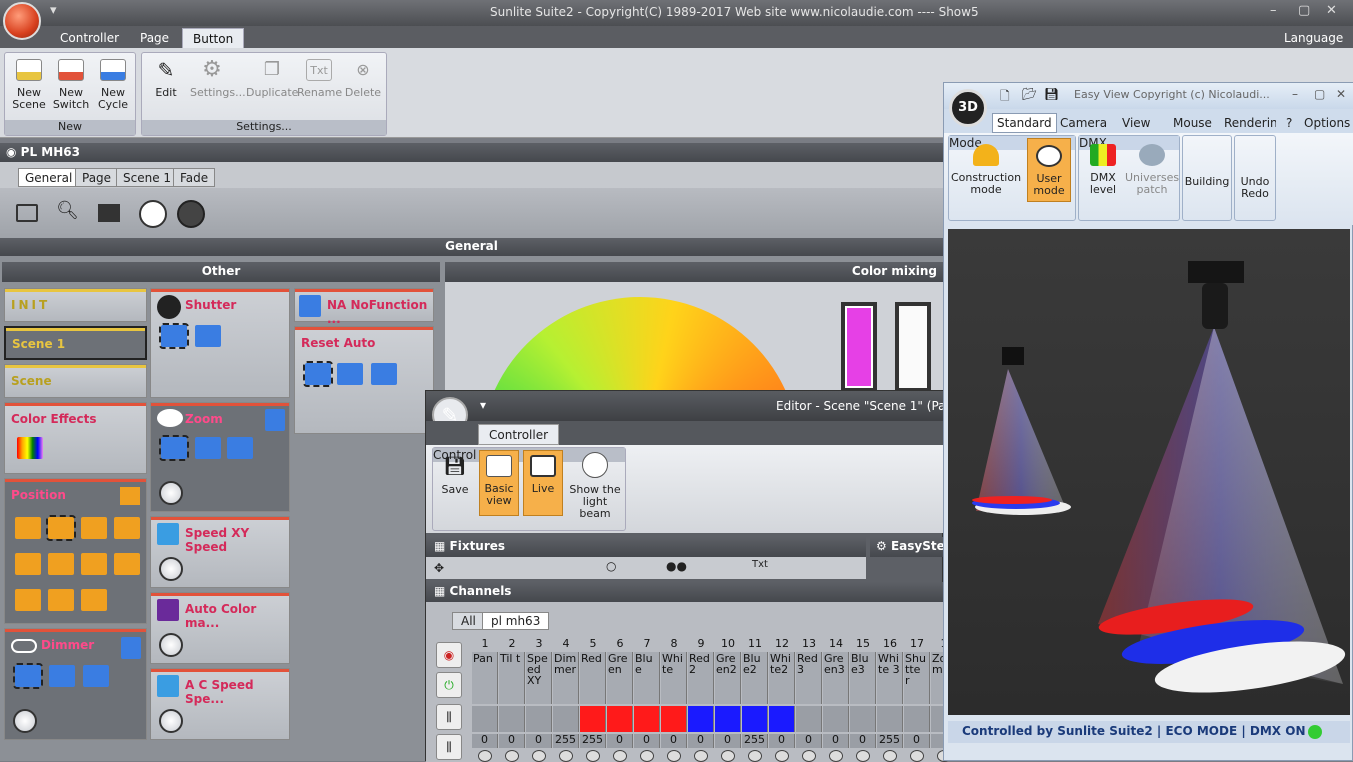 This screenshot has height=762, width=1353. Describe the element at coordinates (71, 85) in the screenshot. I see `new-switch-button: New Switch` at that location.